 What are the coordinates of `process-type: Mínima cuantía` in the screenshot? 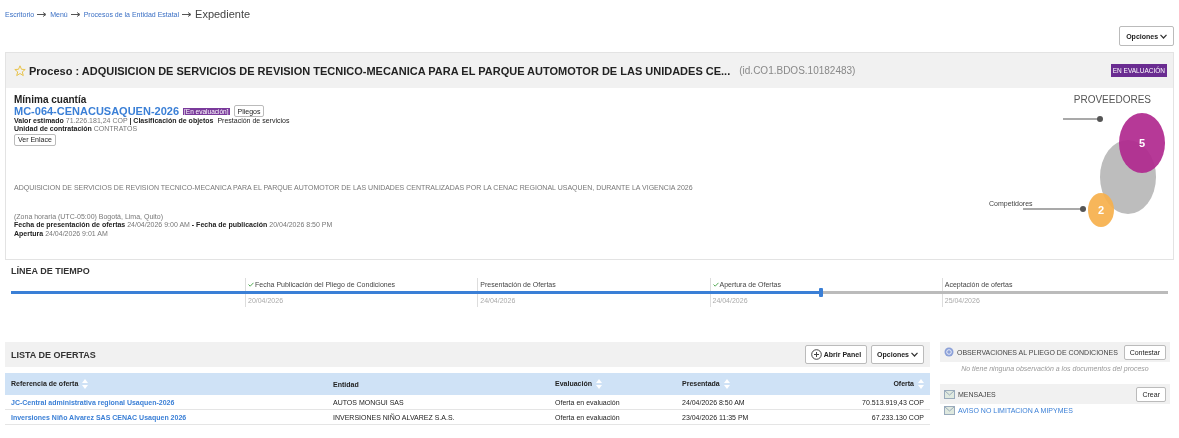 It's located at (51, 99).